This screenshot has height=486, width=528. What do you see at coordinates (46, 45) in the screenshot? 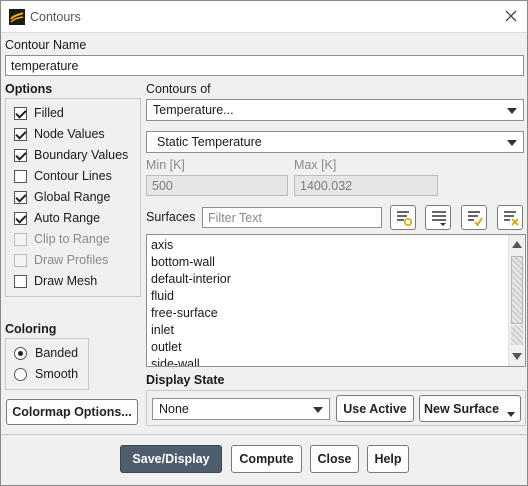
I see `contour-name-label: Contour Name` at bounding box center [46, 45].